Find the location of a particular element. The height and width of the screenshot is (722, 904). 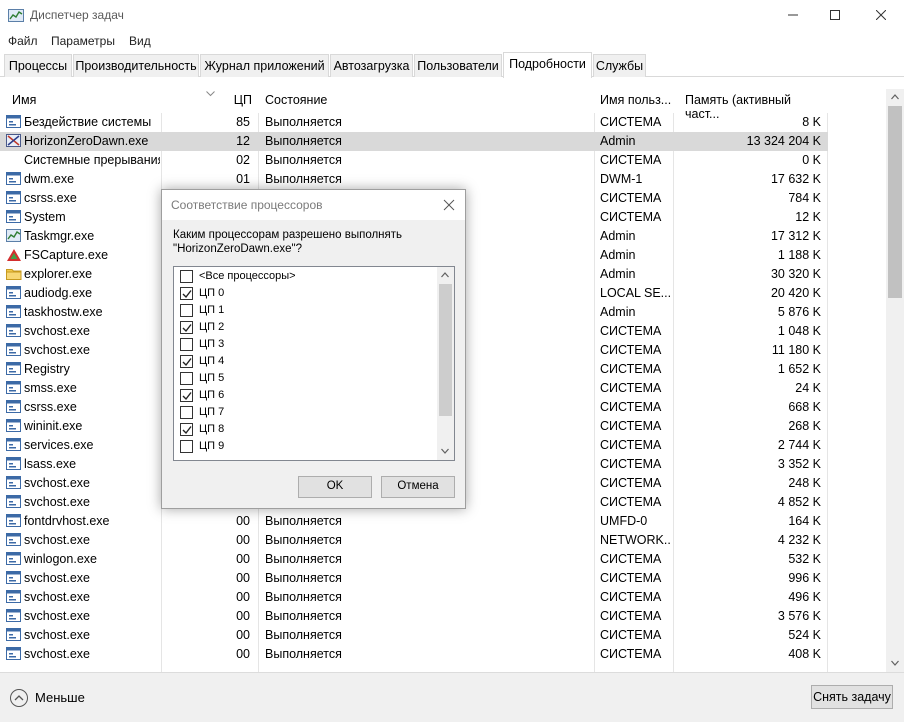

memory-value: 0 K is located at coordinates (811, 160).